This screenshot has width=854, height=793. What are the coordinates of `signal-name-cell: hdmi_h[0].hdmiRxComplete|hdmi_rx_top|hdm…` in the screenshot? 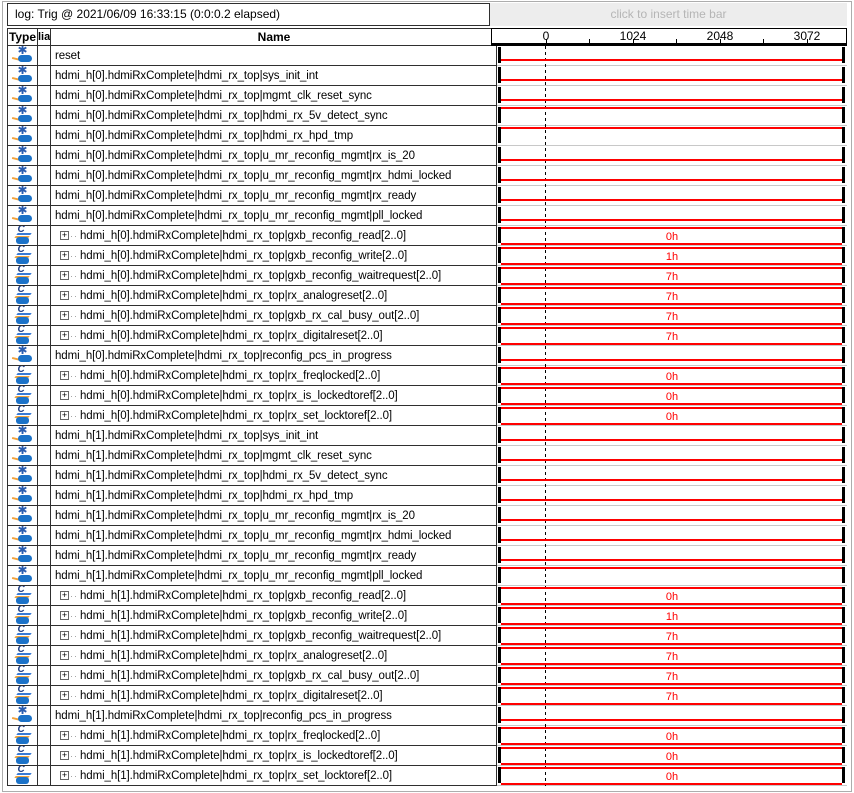 It's located at (274, 116).